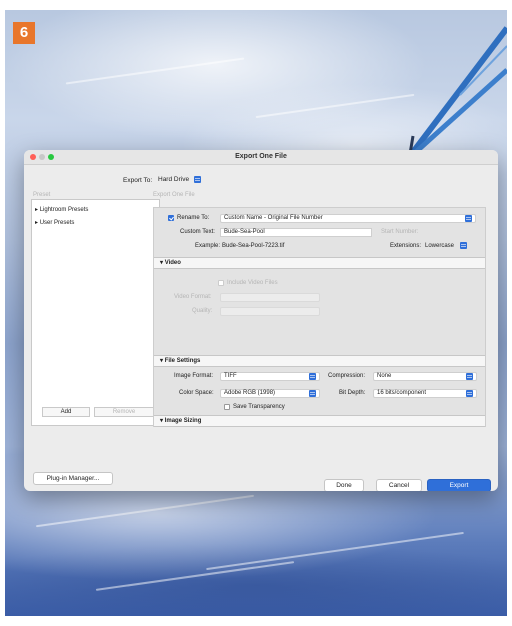 The height and width of the screenshot is (626, 512). What do you see at coordinates (174, 180) in the screenshot?
I see `export-to-value: Hard Drive` at bounding box center [174, 180].